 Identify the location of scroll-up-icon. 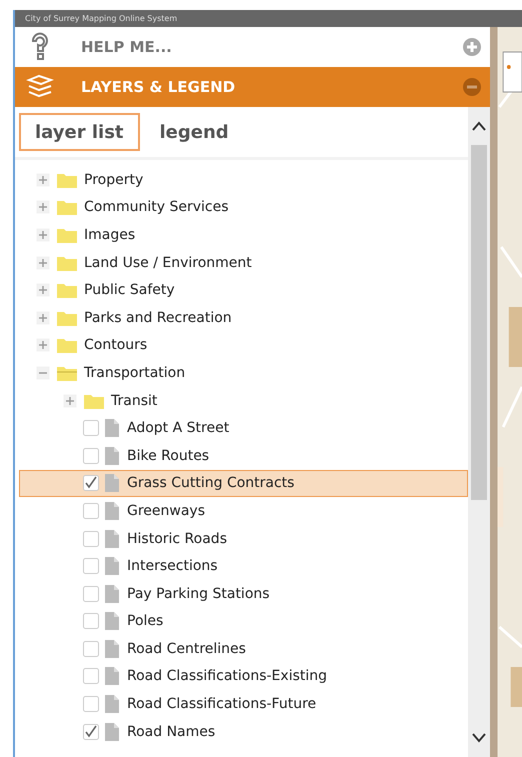
(479, 126).